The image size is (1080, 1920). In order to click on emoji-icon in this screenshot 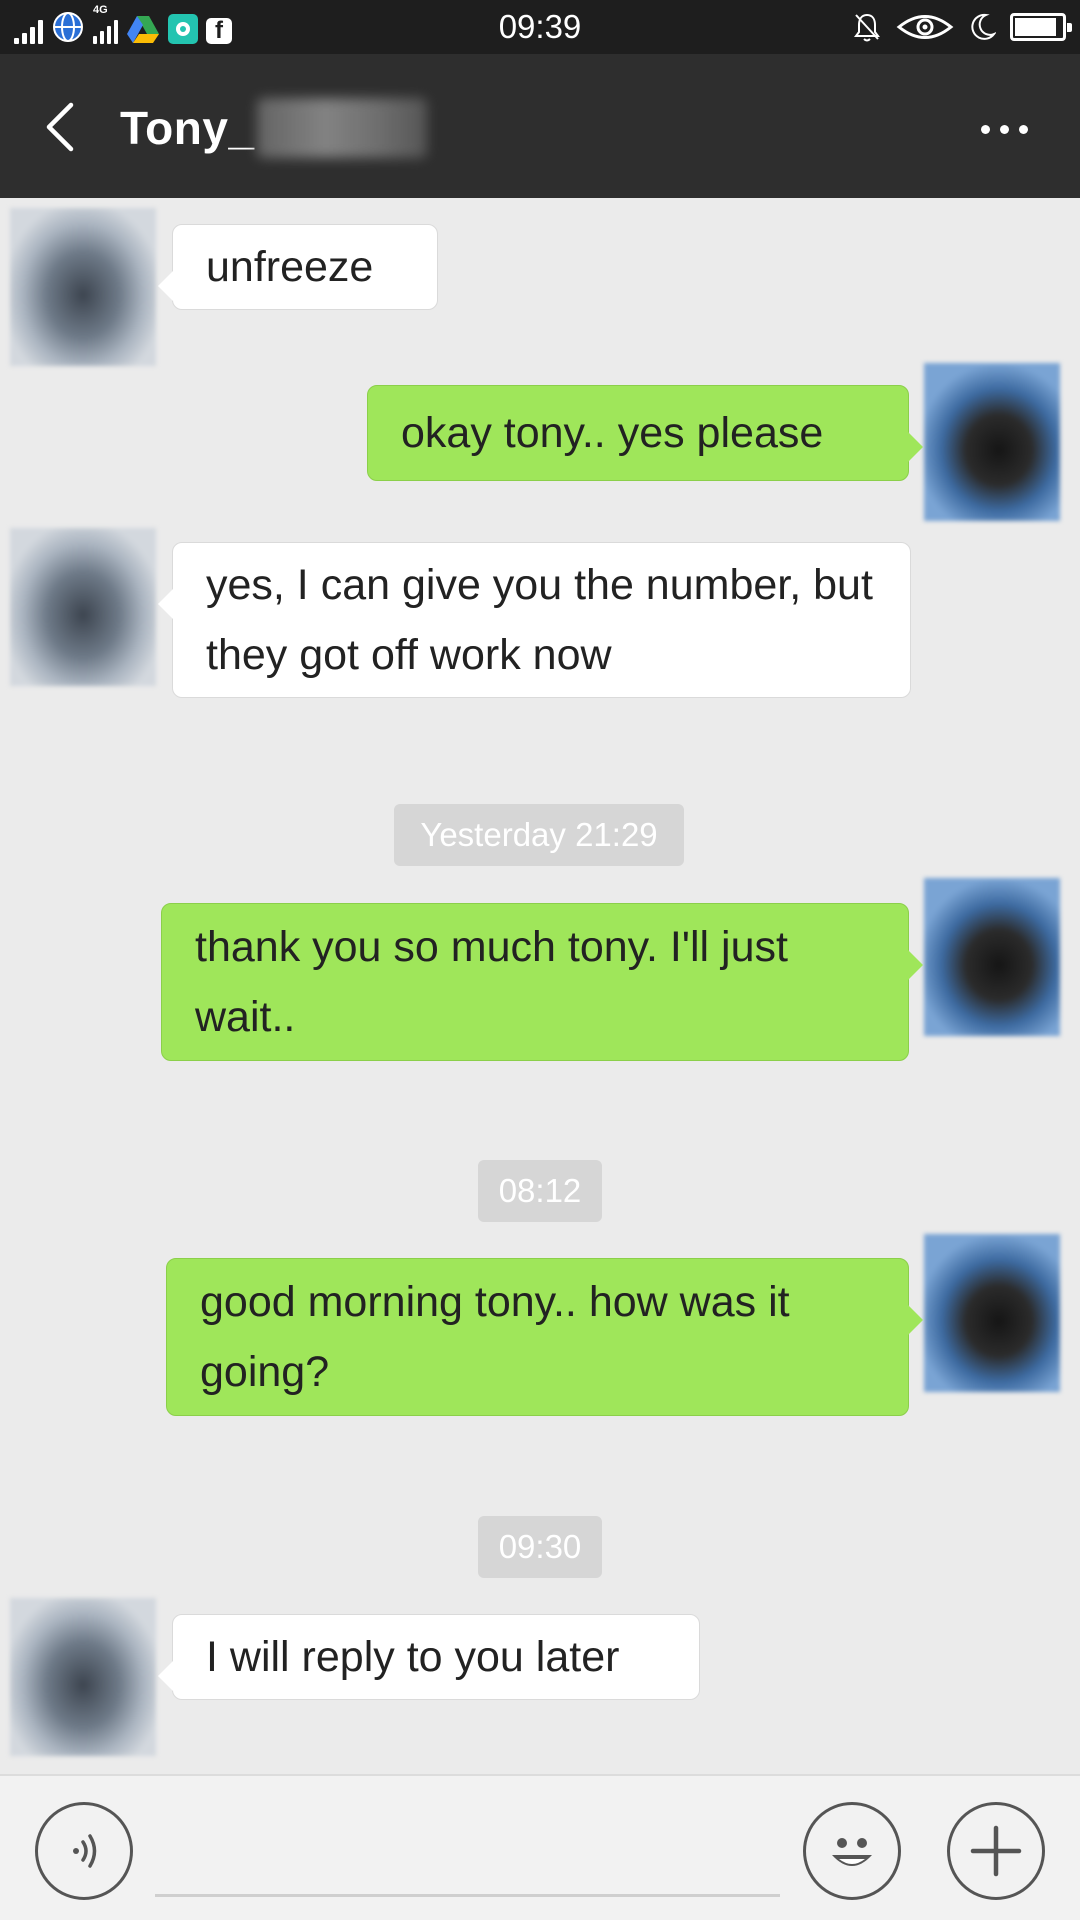, I will do `click(852, 1852)`.